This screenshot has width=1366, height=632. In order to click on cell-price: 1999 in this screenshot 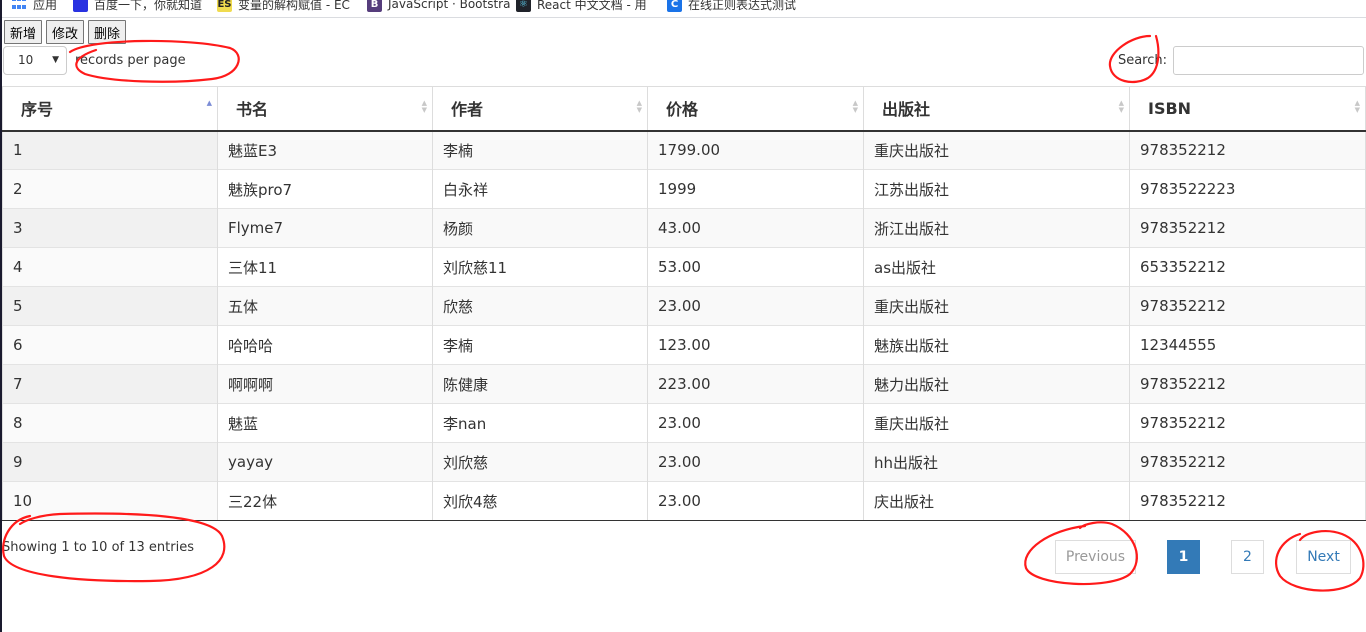, I will do `click(755, 189)`.